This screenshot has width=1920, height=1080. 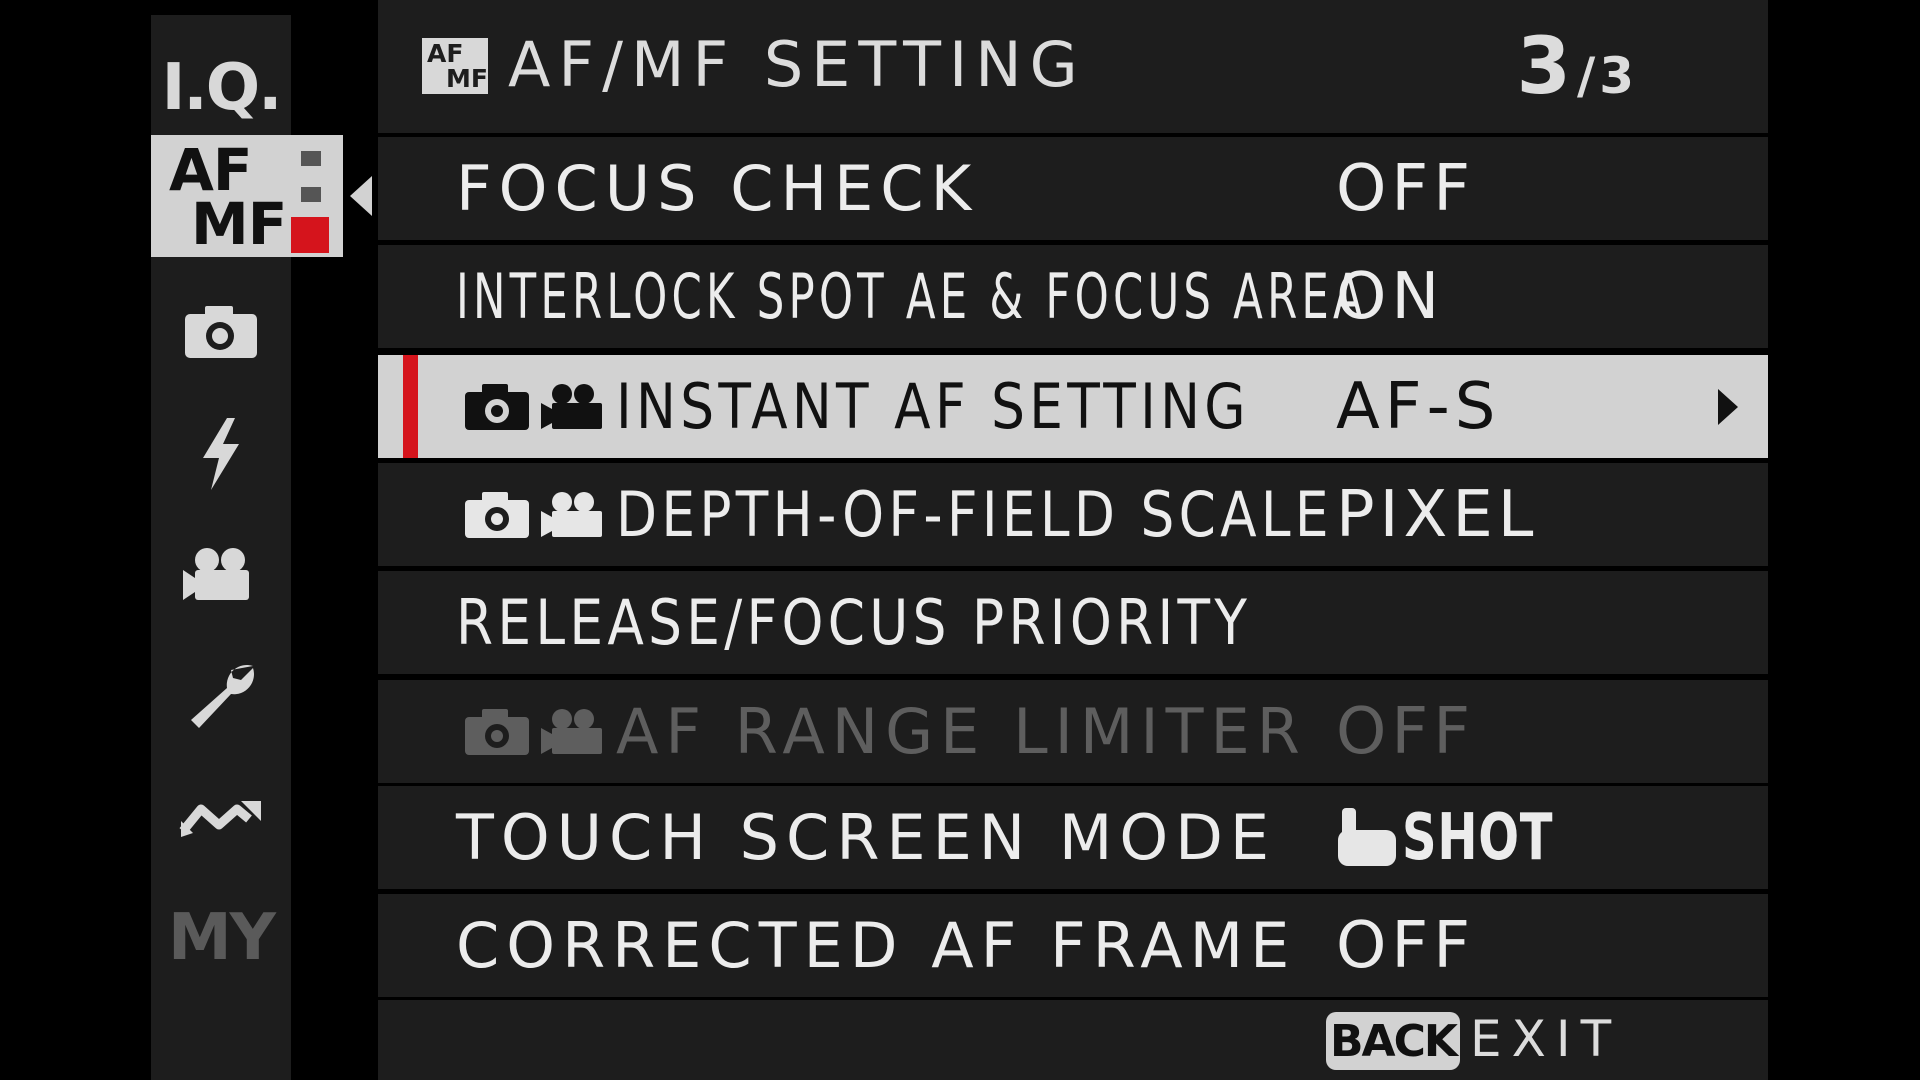 What do you see at coordinates (1418, 406) in the screenshot?
I see `menu-item-value: AF-S` at bounding box center [1418, 406].